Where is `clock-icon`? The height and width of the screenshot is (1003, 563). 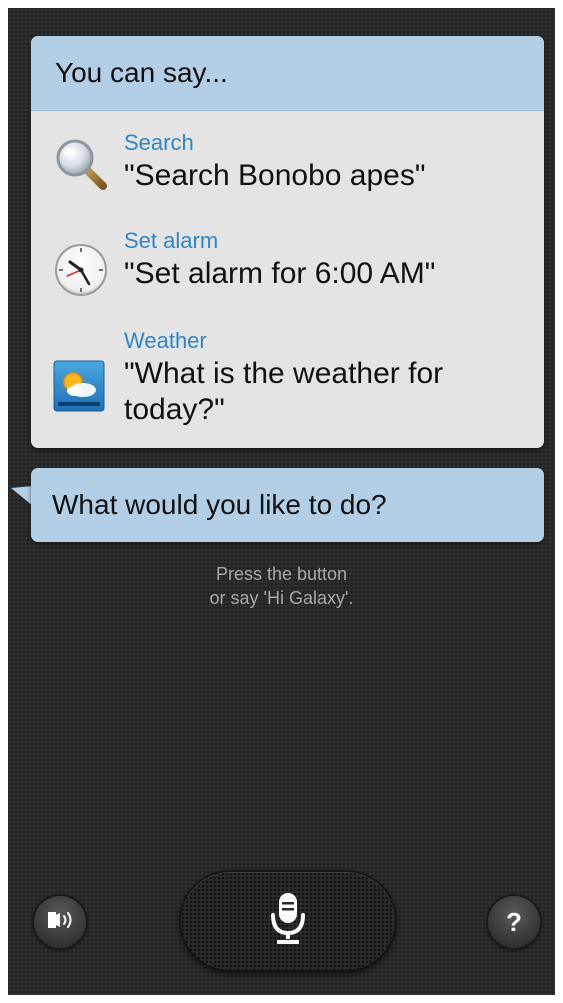 clock-icon is located at coordinates (81, 270).